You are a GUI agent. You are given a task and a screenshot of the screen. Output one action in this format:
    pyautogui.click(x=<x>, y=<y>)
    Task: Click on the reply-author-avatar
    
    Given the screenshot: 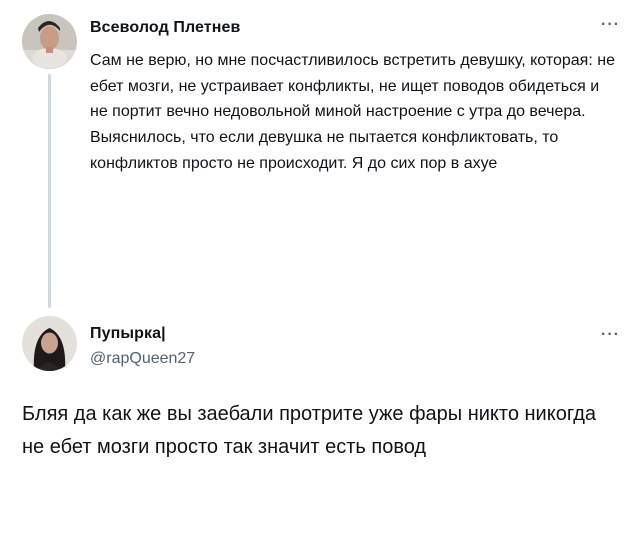 What is the action you would take?
    pyautogui.click(x=49, y=41)
    